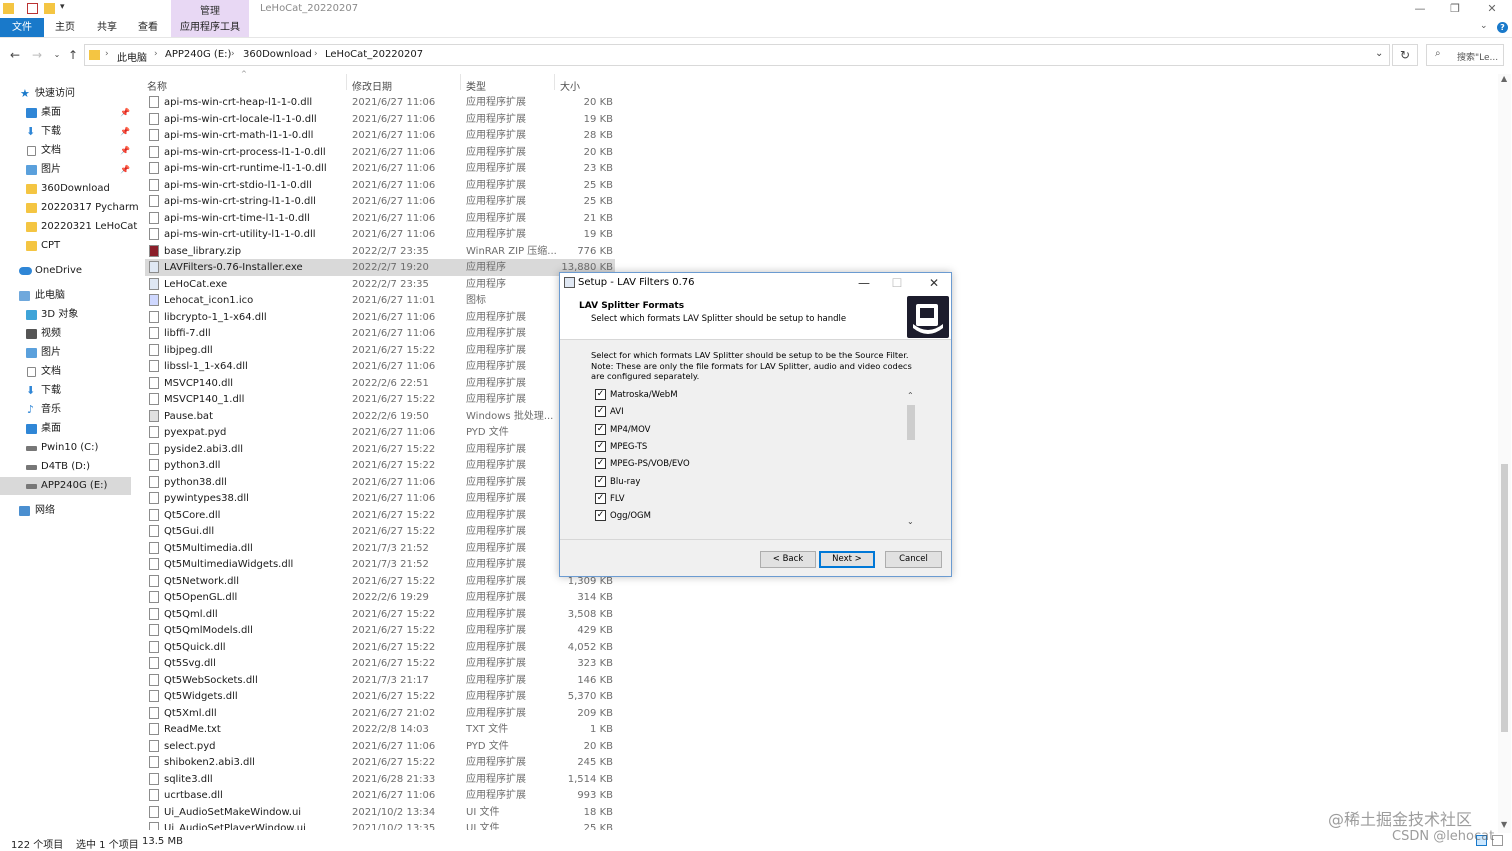 The height and width of the screenshot is (851, 1512). I want to click on ribbon-expand-icon: ⌄, so click(1484, 26).